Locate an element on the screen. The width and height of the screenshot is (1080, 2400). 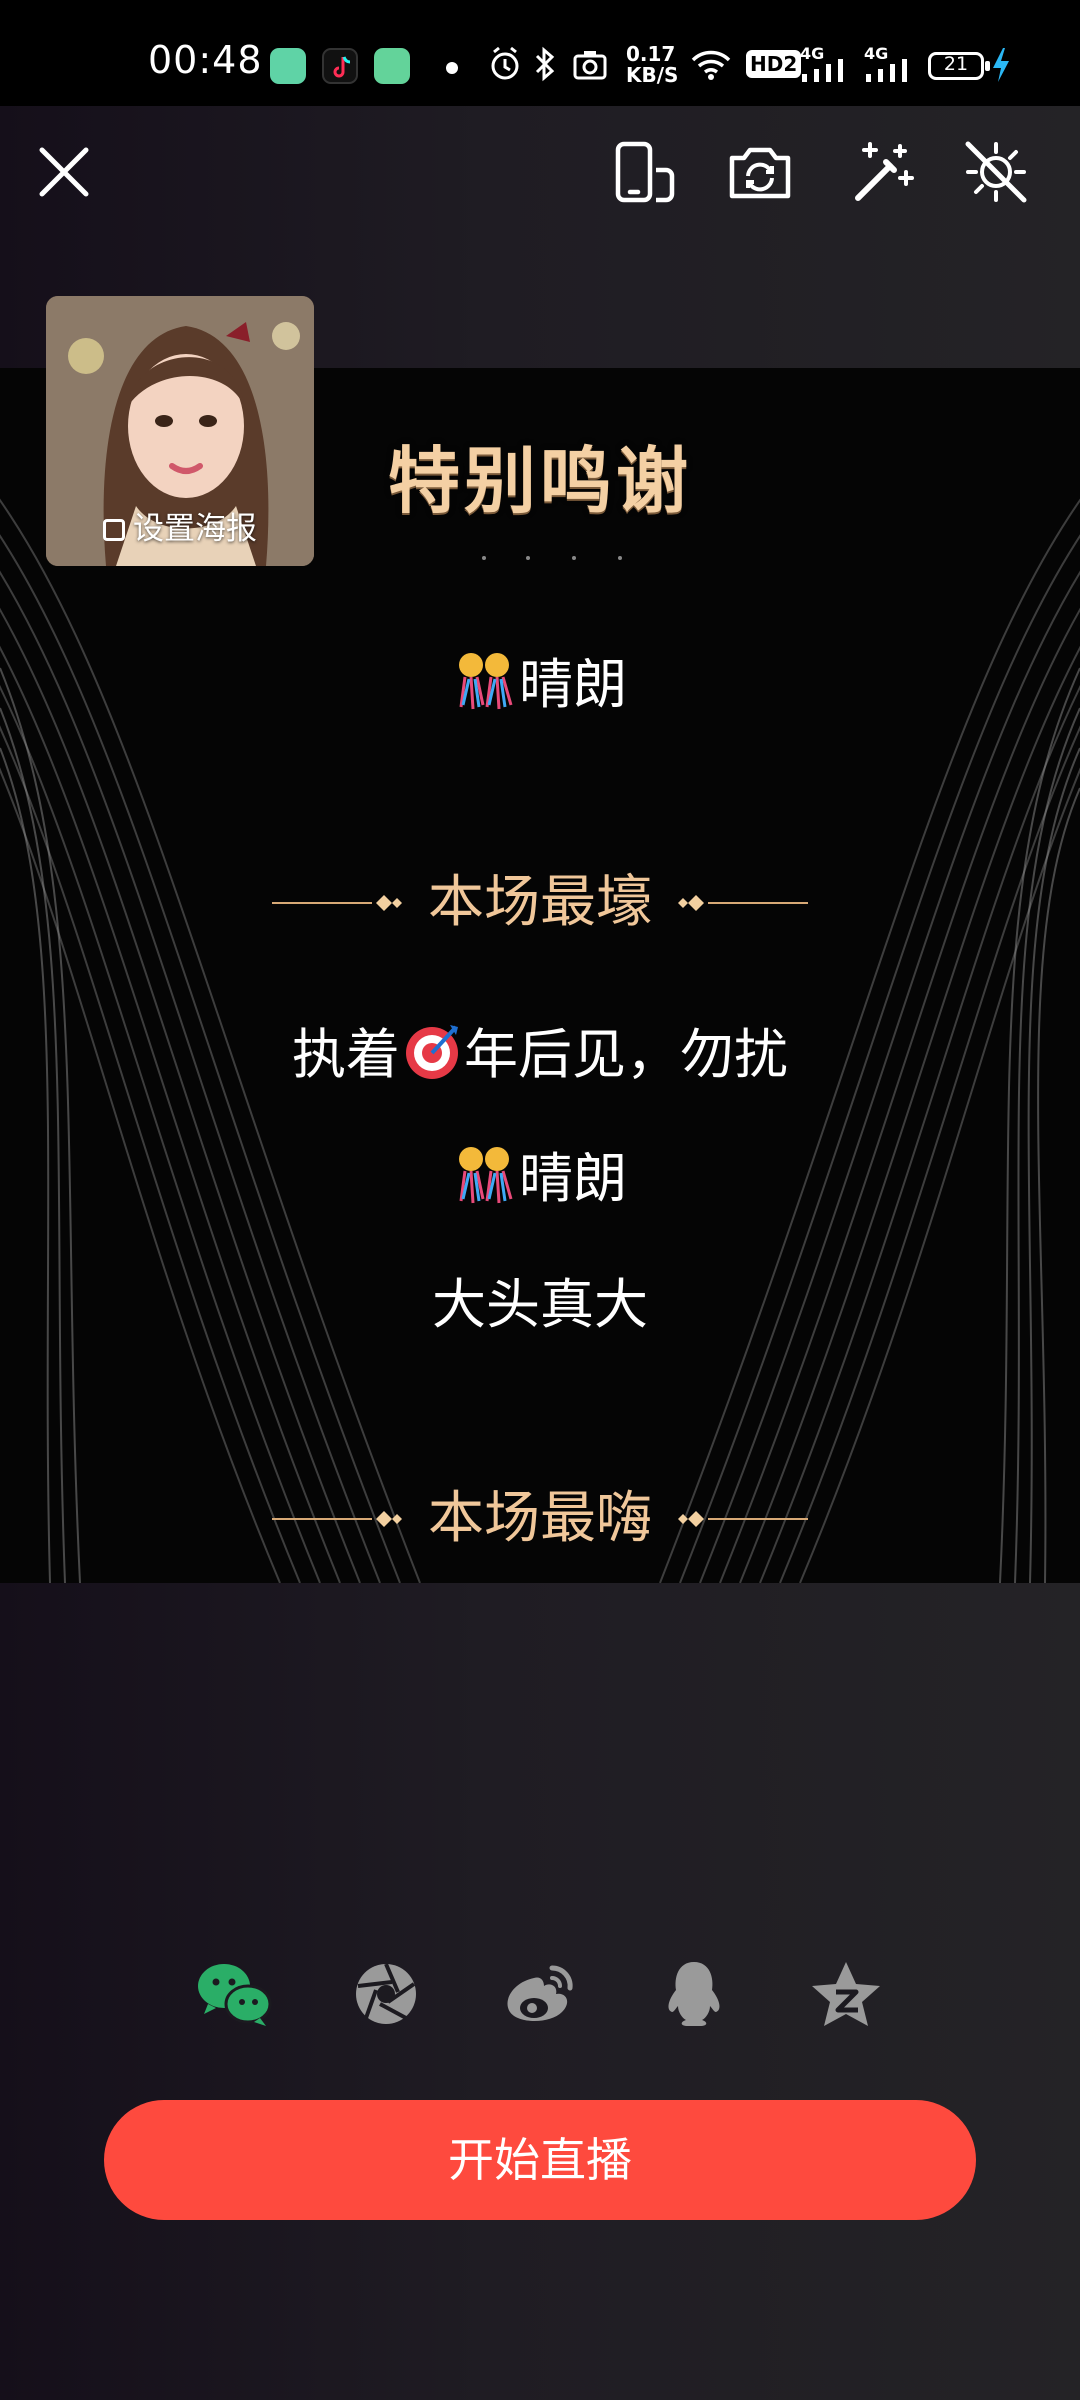
ranking-item-1: 执着 年后见，勿扰 is located at coordinates (540, 1049).